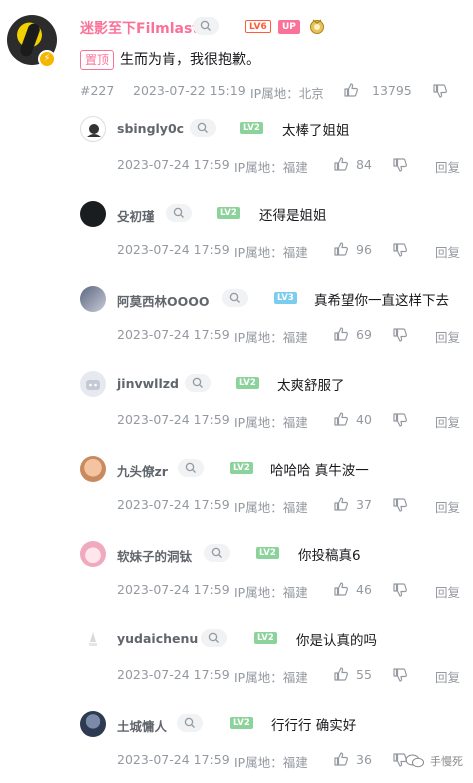 The width and height of the screenshot is (473, 783). Describe the element at coordinates (142, 470) in the screenshot. I see `reply-username: 九头僚zr` at that location.